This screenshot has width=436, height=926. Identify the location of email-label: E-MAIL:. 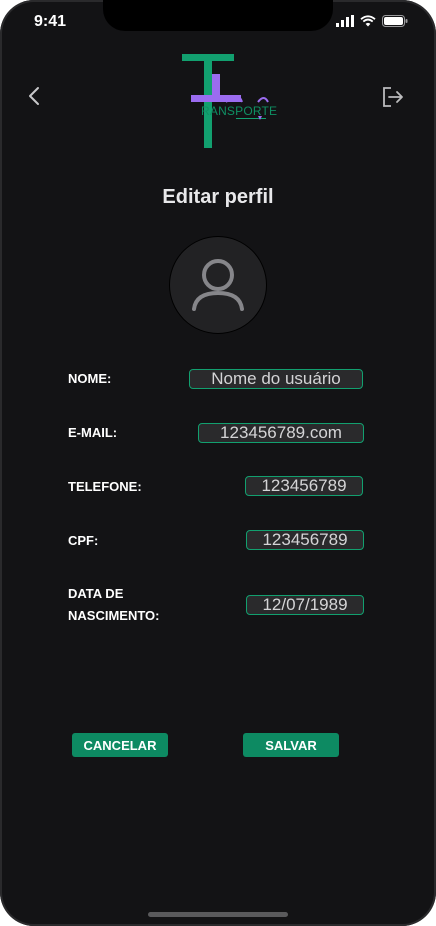
(93, 432).